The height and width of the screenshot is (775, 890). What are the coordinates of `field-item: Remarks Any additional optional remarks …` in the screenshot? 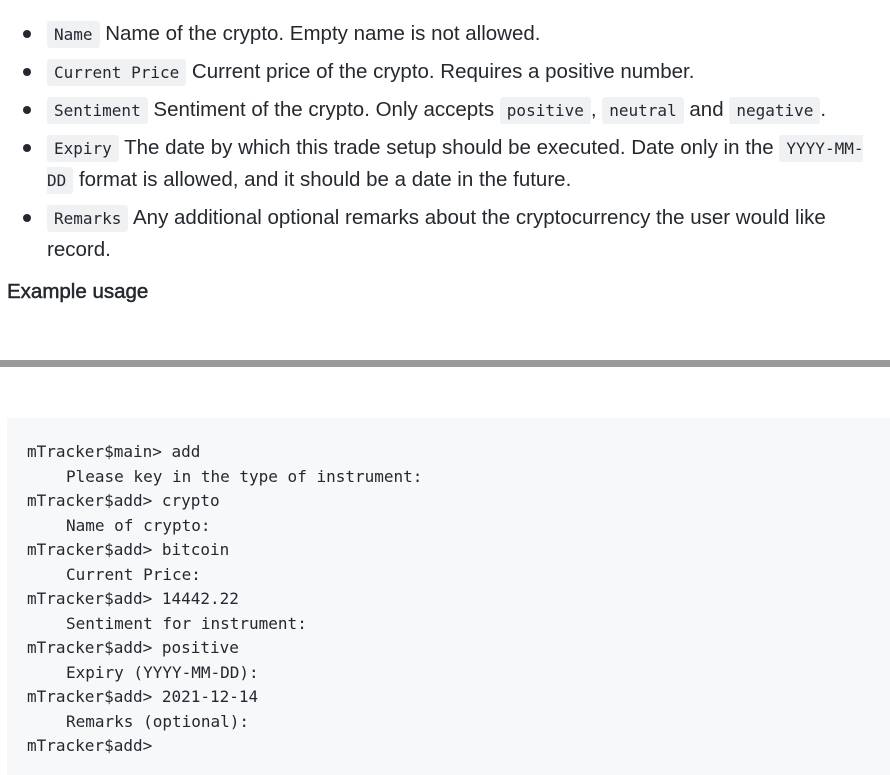 It's located at (437, 233).